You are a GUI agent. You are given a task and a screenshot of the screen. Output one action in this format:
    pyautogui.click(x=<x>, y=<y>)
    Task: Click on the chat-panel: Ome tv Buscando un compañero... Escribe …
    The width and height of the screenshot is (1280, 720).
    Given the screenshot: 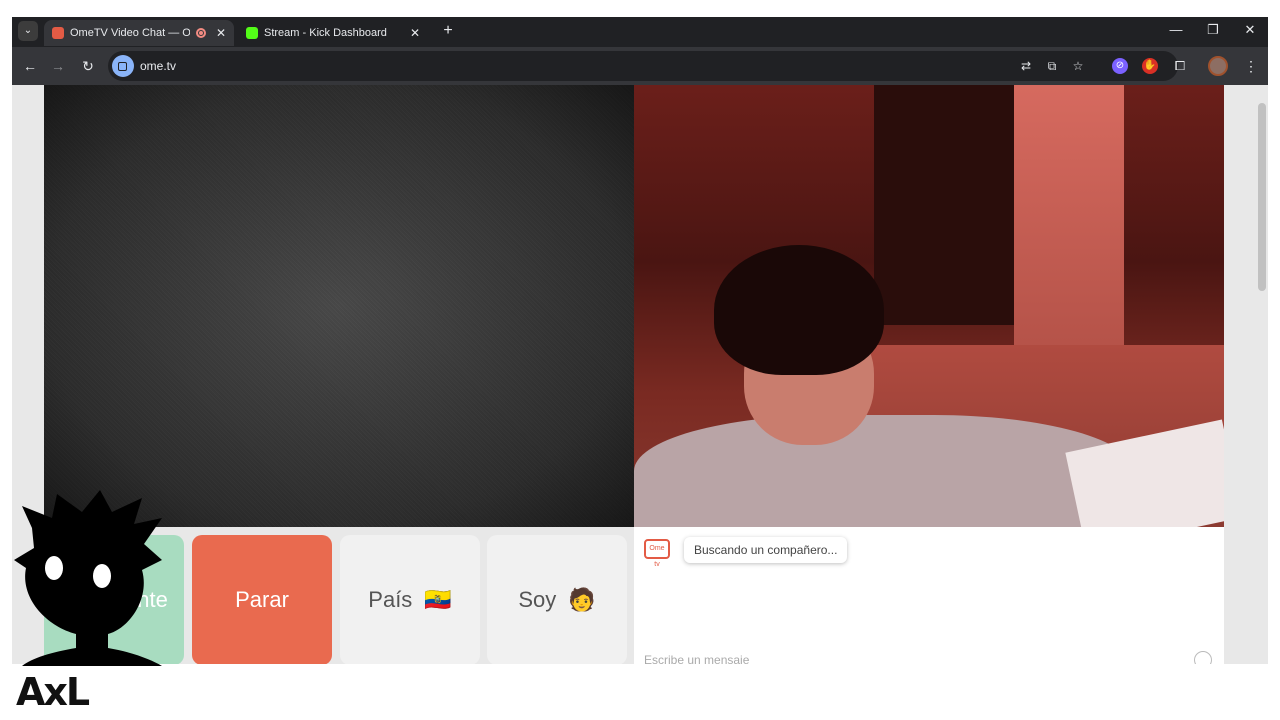 What is the action you would take?
    pyautogui.click(x=929, y=595)
    